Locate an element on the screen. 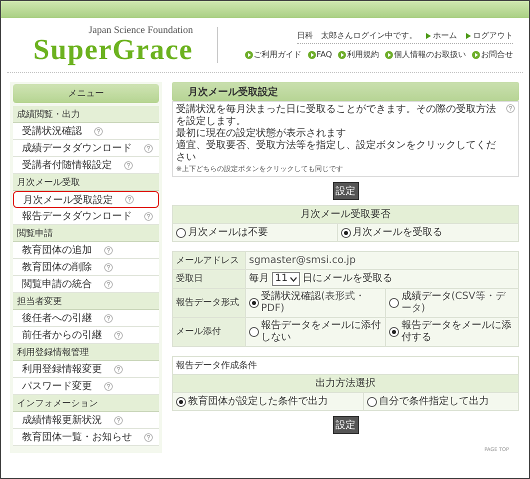  menu-item: 利用登録情報変更 is located at coordinates (86, 369).